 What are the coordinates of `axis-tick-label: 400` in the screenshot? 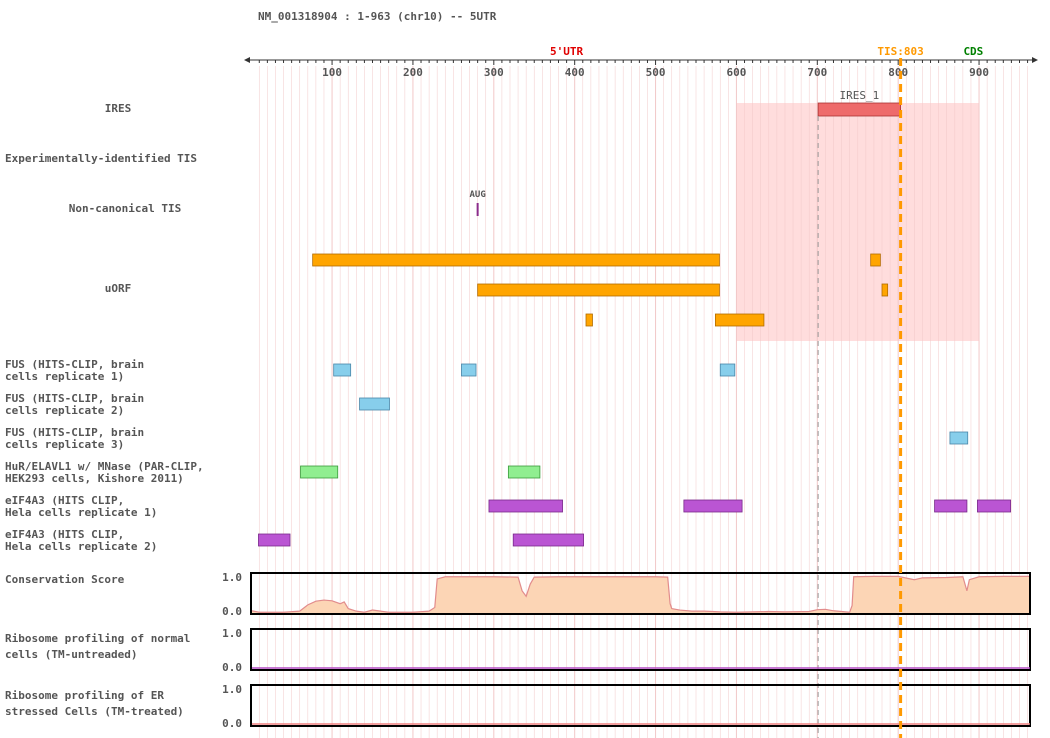 It's located at (575, 72).